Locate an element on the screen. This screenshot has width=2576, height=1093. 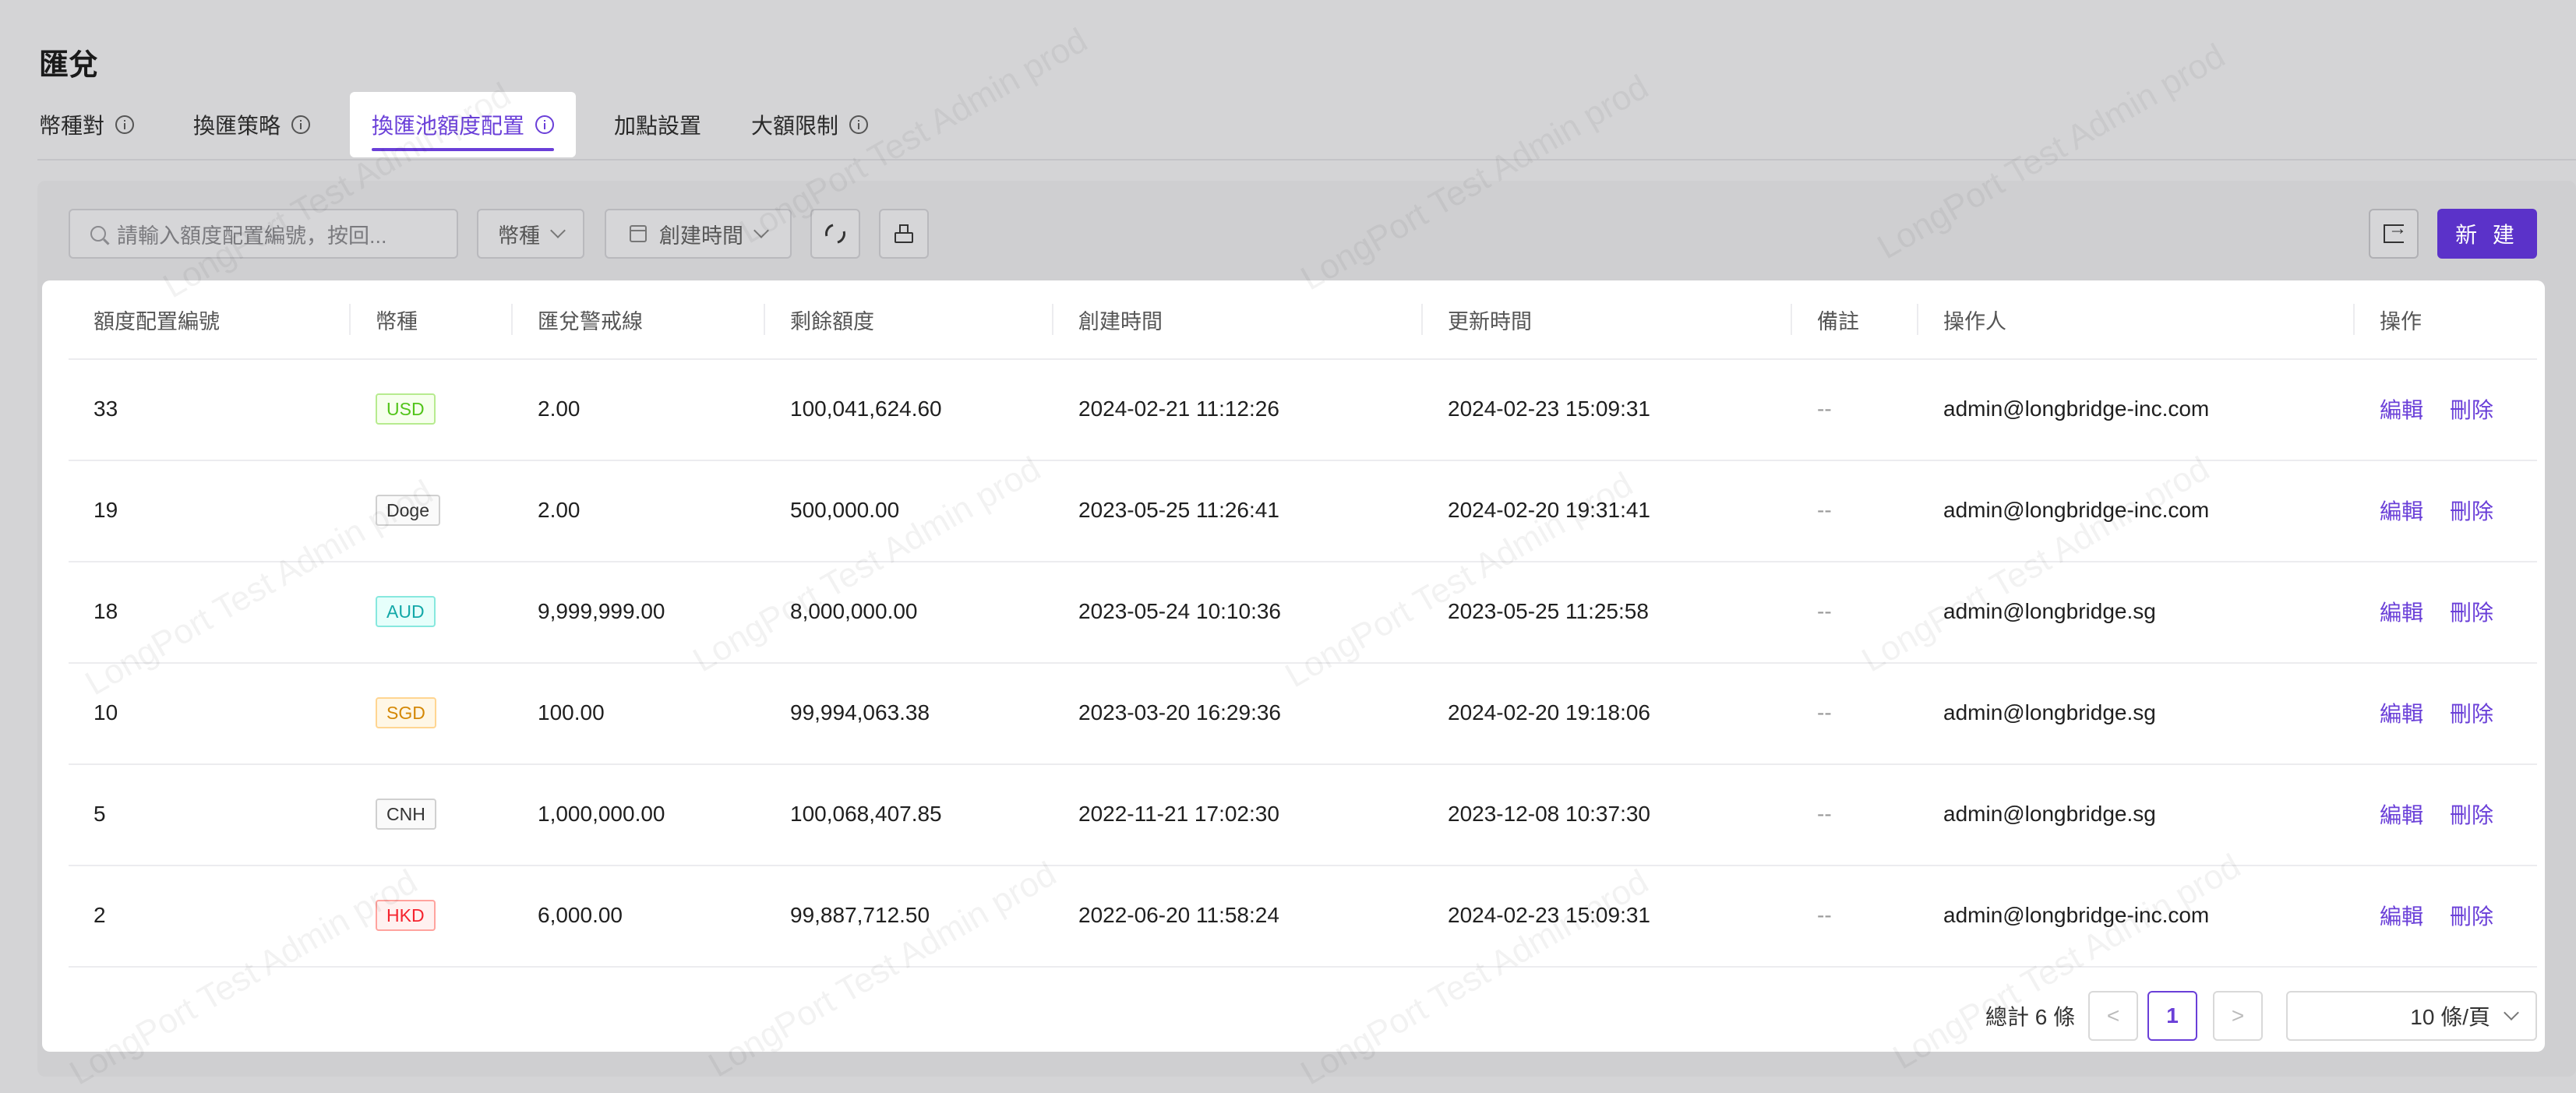
cell-alert-line: 6,000.00 is located at coordinates (580, 915).